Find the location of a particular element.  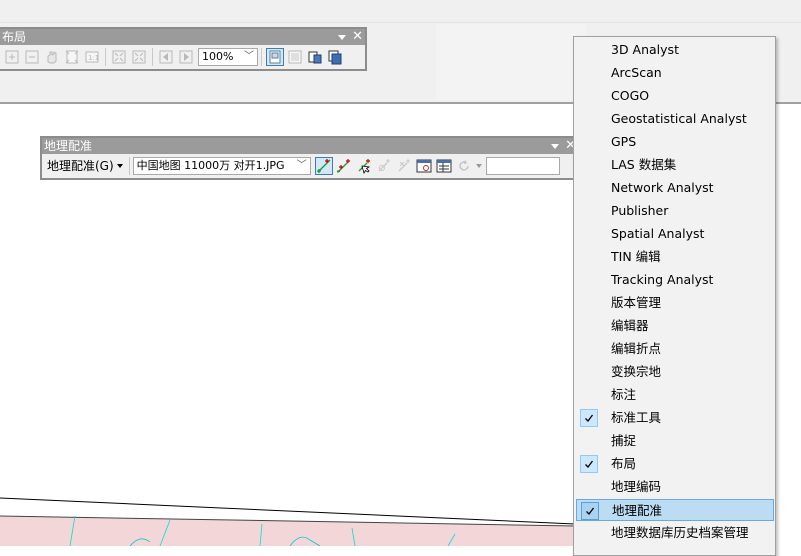

menu-item-label: Geostatistical Analyst is located at coordinates (679, 118).